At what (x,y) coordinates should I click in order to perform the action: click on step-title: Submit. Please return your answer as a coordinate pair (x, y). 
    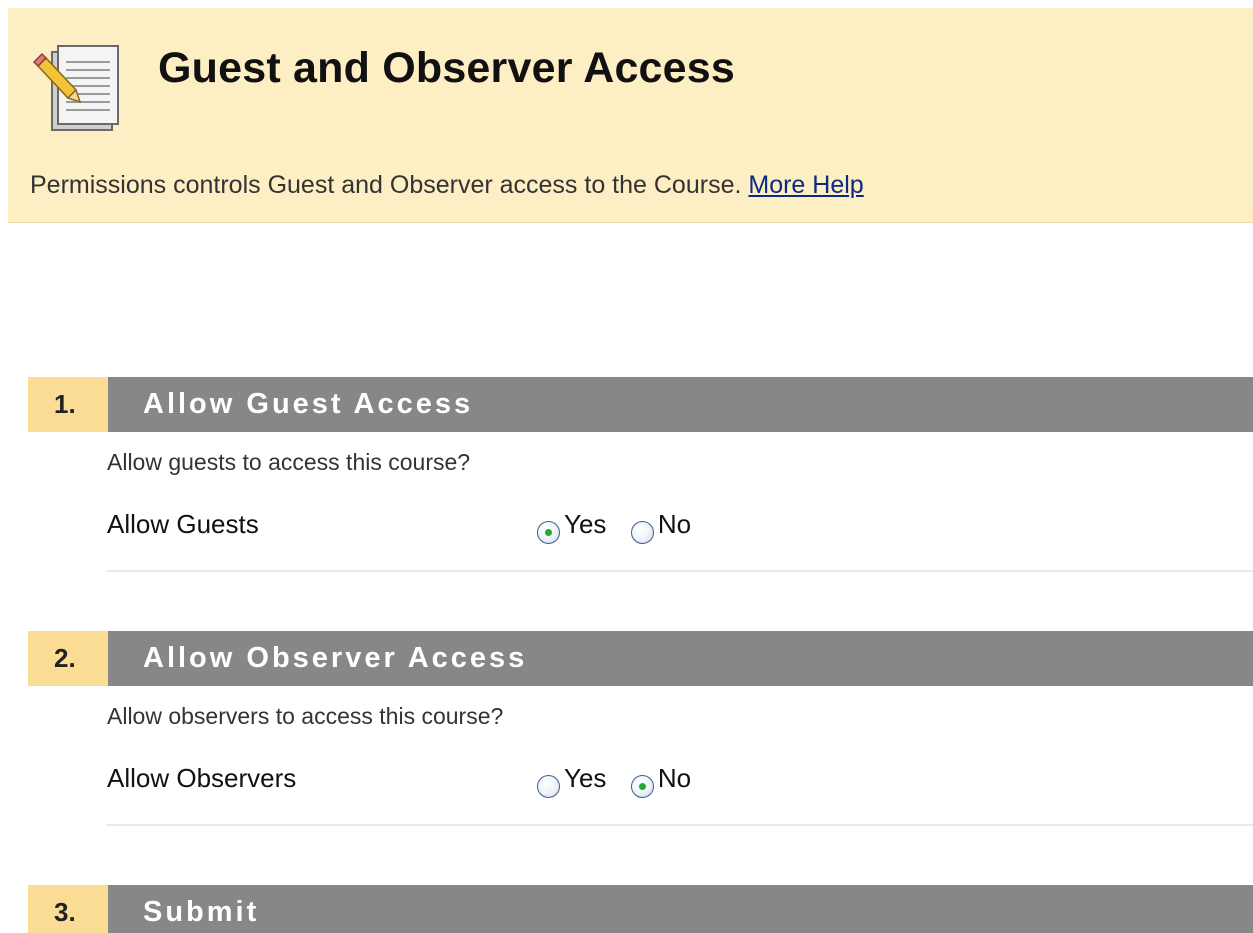
    Looking at the image, I should click on (680, 909).